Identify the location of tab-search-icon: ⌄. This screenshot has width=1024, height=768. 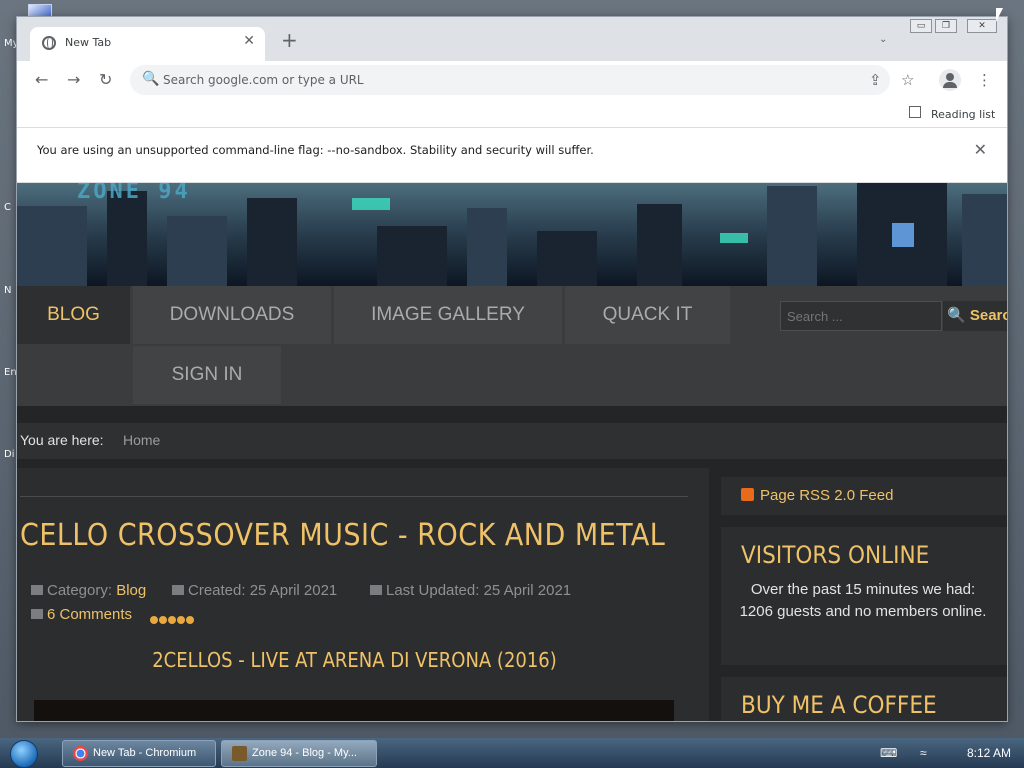
(883, 39).